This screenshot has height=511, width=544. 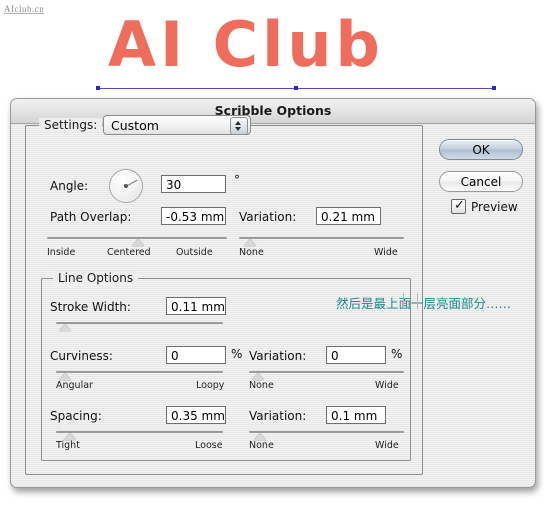 What do you see at coordinates (194, 252) in the screenshot?
I see `path-overlap-tick-max: Outside` at bounding box center [194, 252].